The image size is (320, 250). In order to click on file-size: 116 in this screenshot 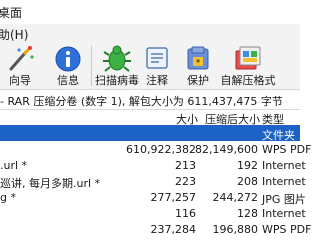, I will do `click(185, 213)`.